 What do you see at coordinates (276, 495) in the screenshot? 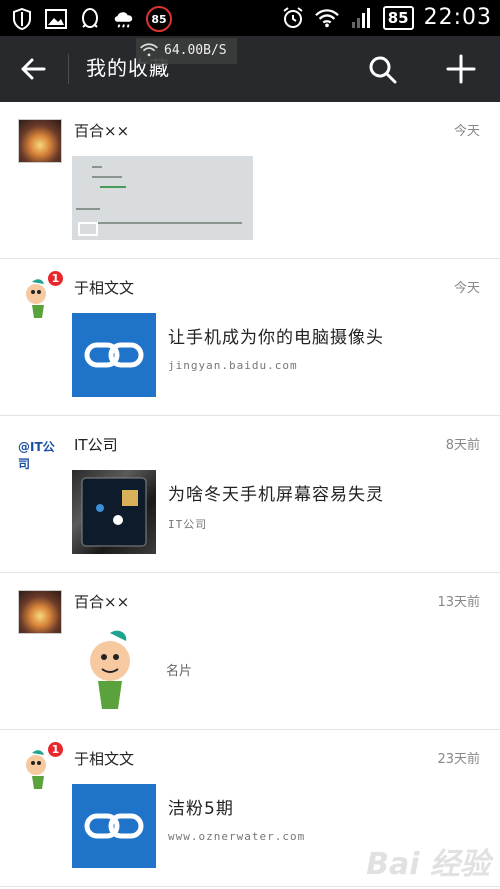
I see `article-title: 为啥冬天手机屏幕容易失灵` at bounding box center [276, 495].